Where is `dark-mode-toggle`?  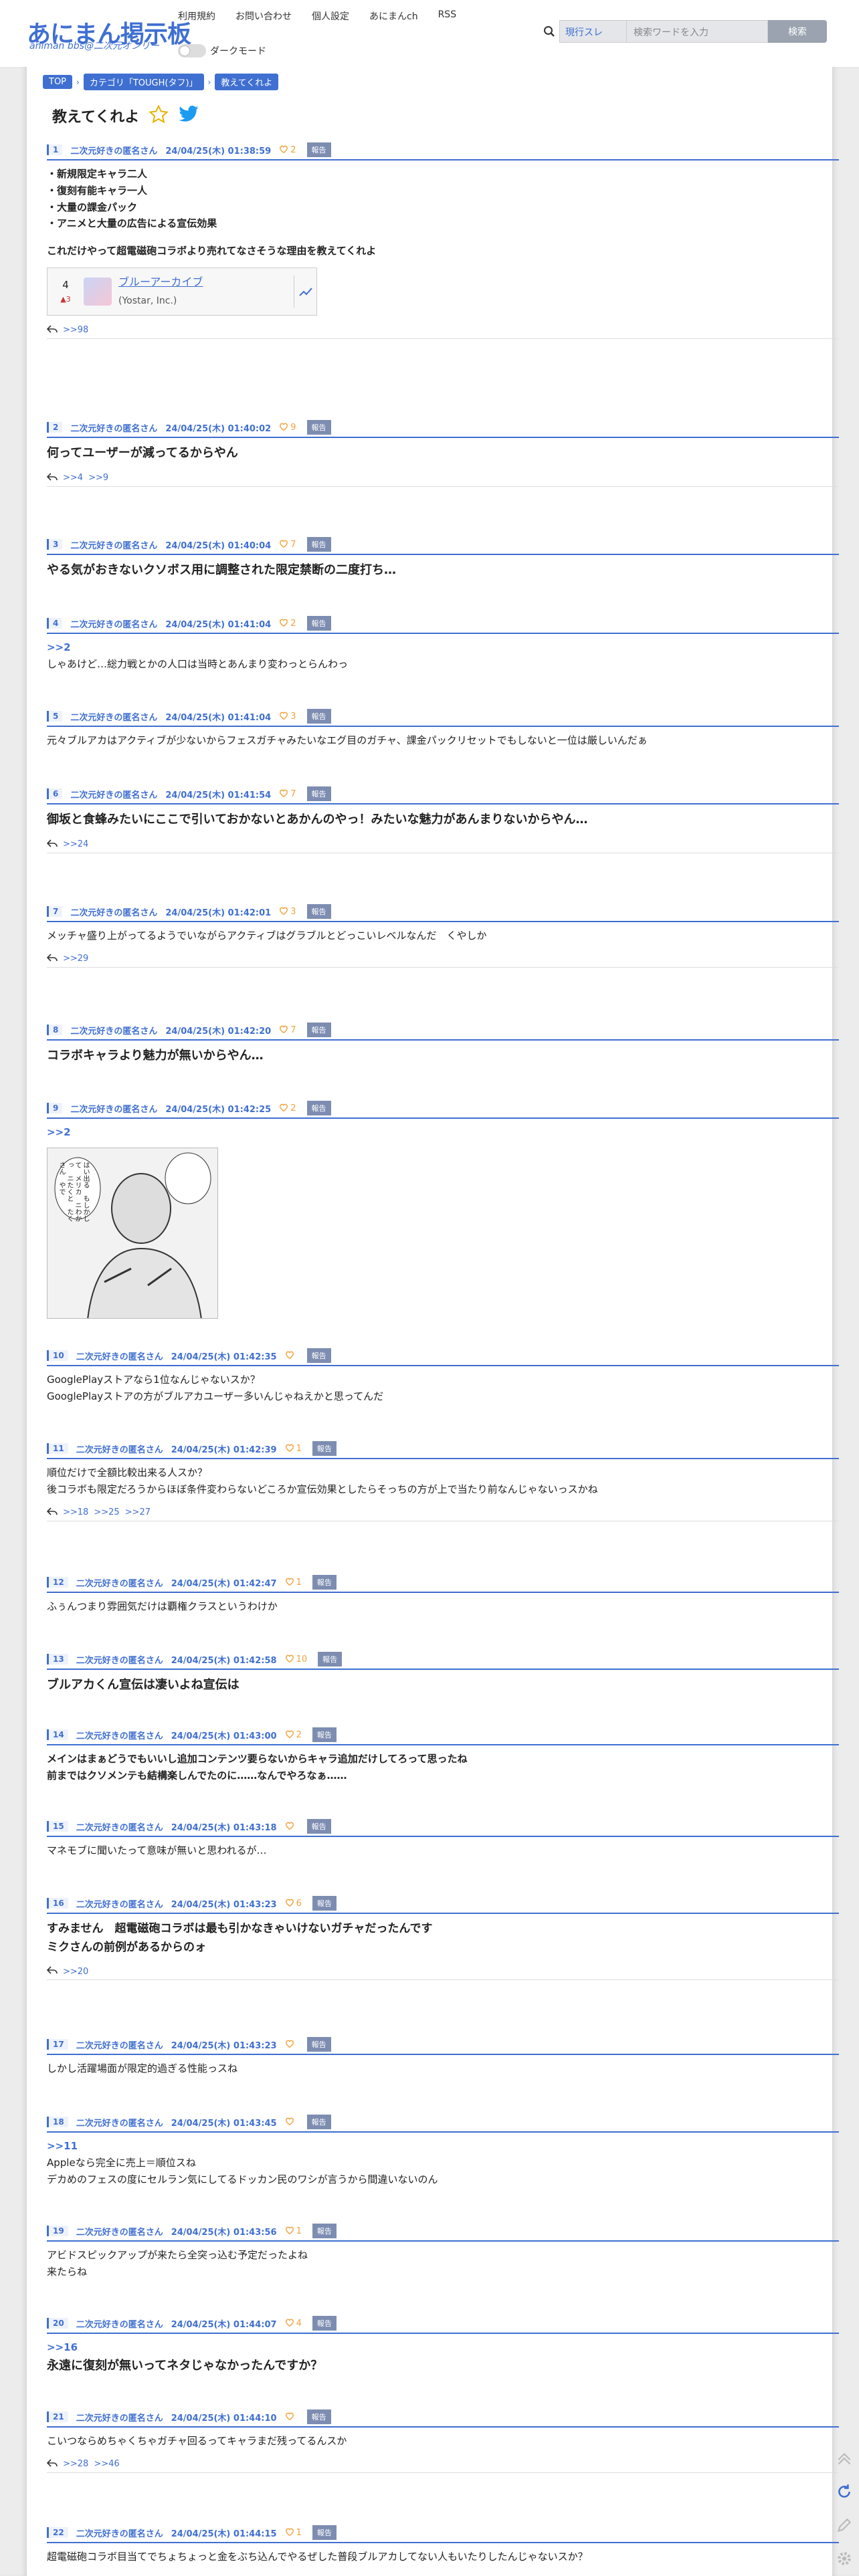
dark-mode-toggle is located at coordinates (192, 51).